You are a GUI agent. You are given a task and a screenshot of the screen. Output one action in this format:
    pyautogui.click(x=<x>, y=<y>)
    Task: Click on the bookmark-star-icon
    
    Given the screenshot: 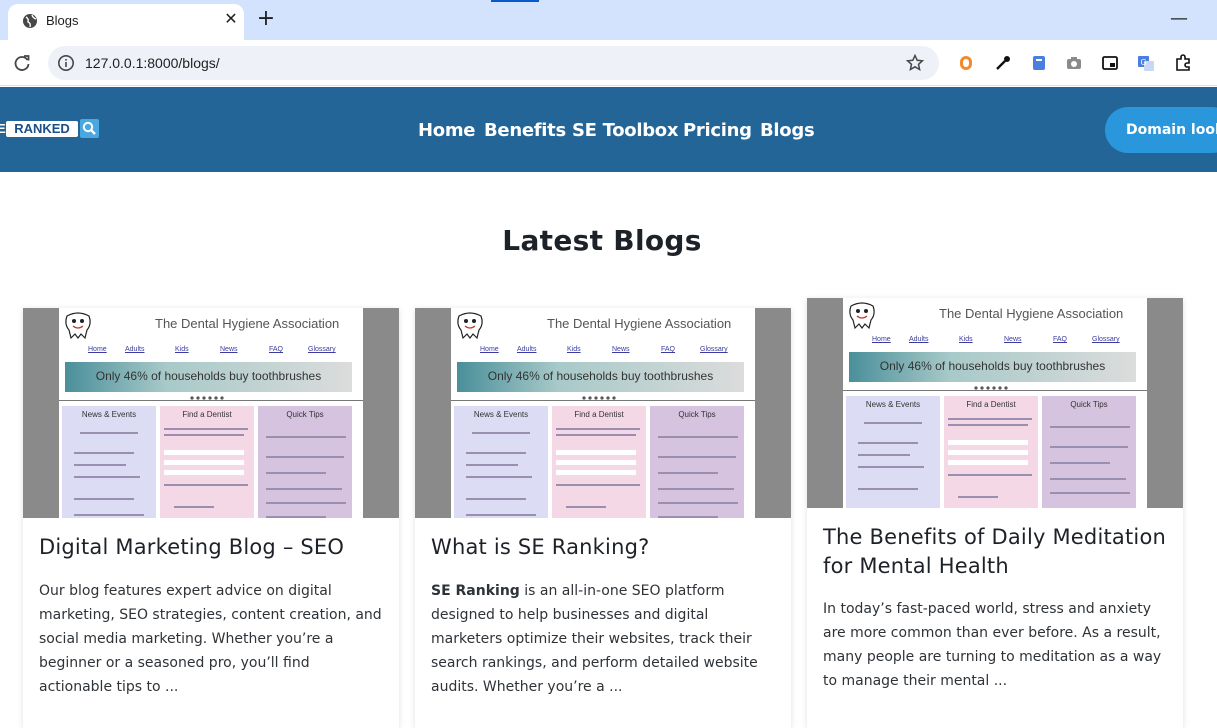 What is the action you would take?
    pyautogui.click(x=915, y=63)
    